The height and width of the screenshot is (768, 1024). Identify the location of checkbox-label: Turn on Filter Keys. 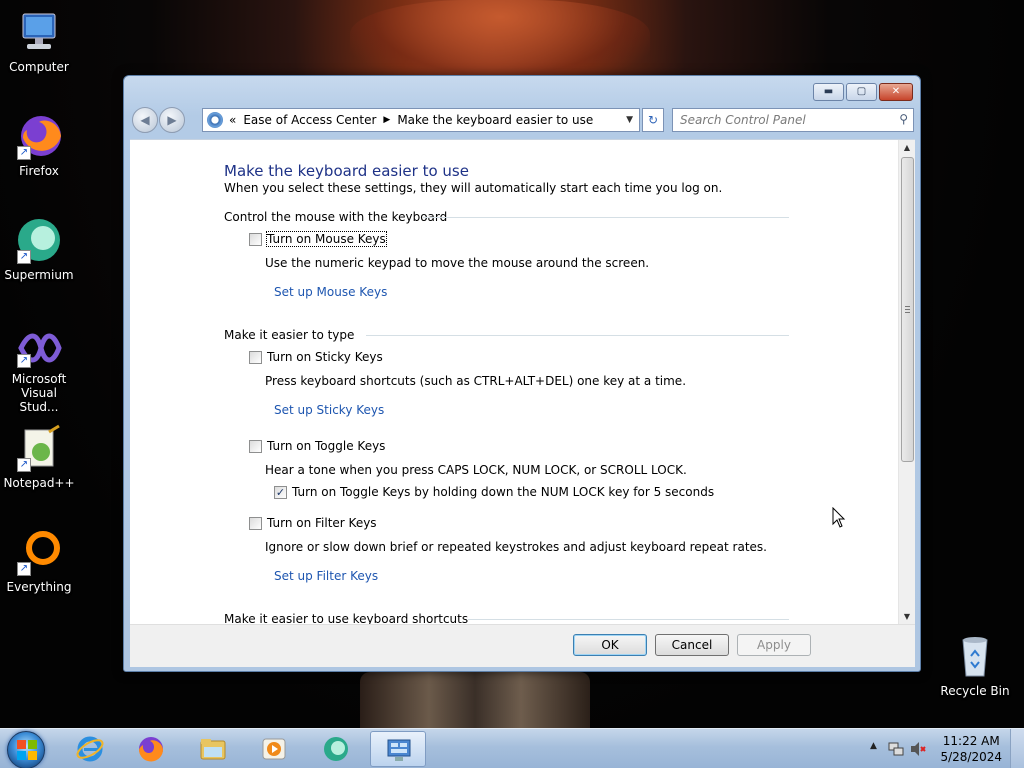
(322, 523).